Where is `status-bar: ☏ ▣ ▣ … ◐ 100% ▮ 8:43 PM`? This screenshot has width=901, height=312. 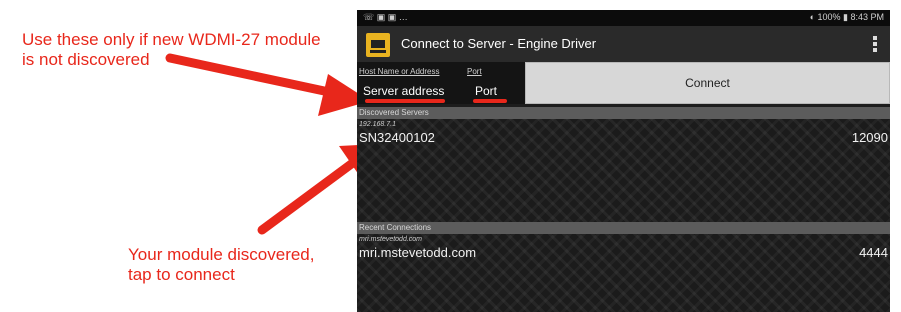
status-bar: ☏ ▣ ▣ … ◐ 100% ▮ 8:43 PM is located at coordinates (623, 18).